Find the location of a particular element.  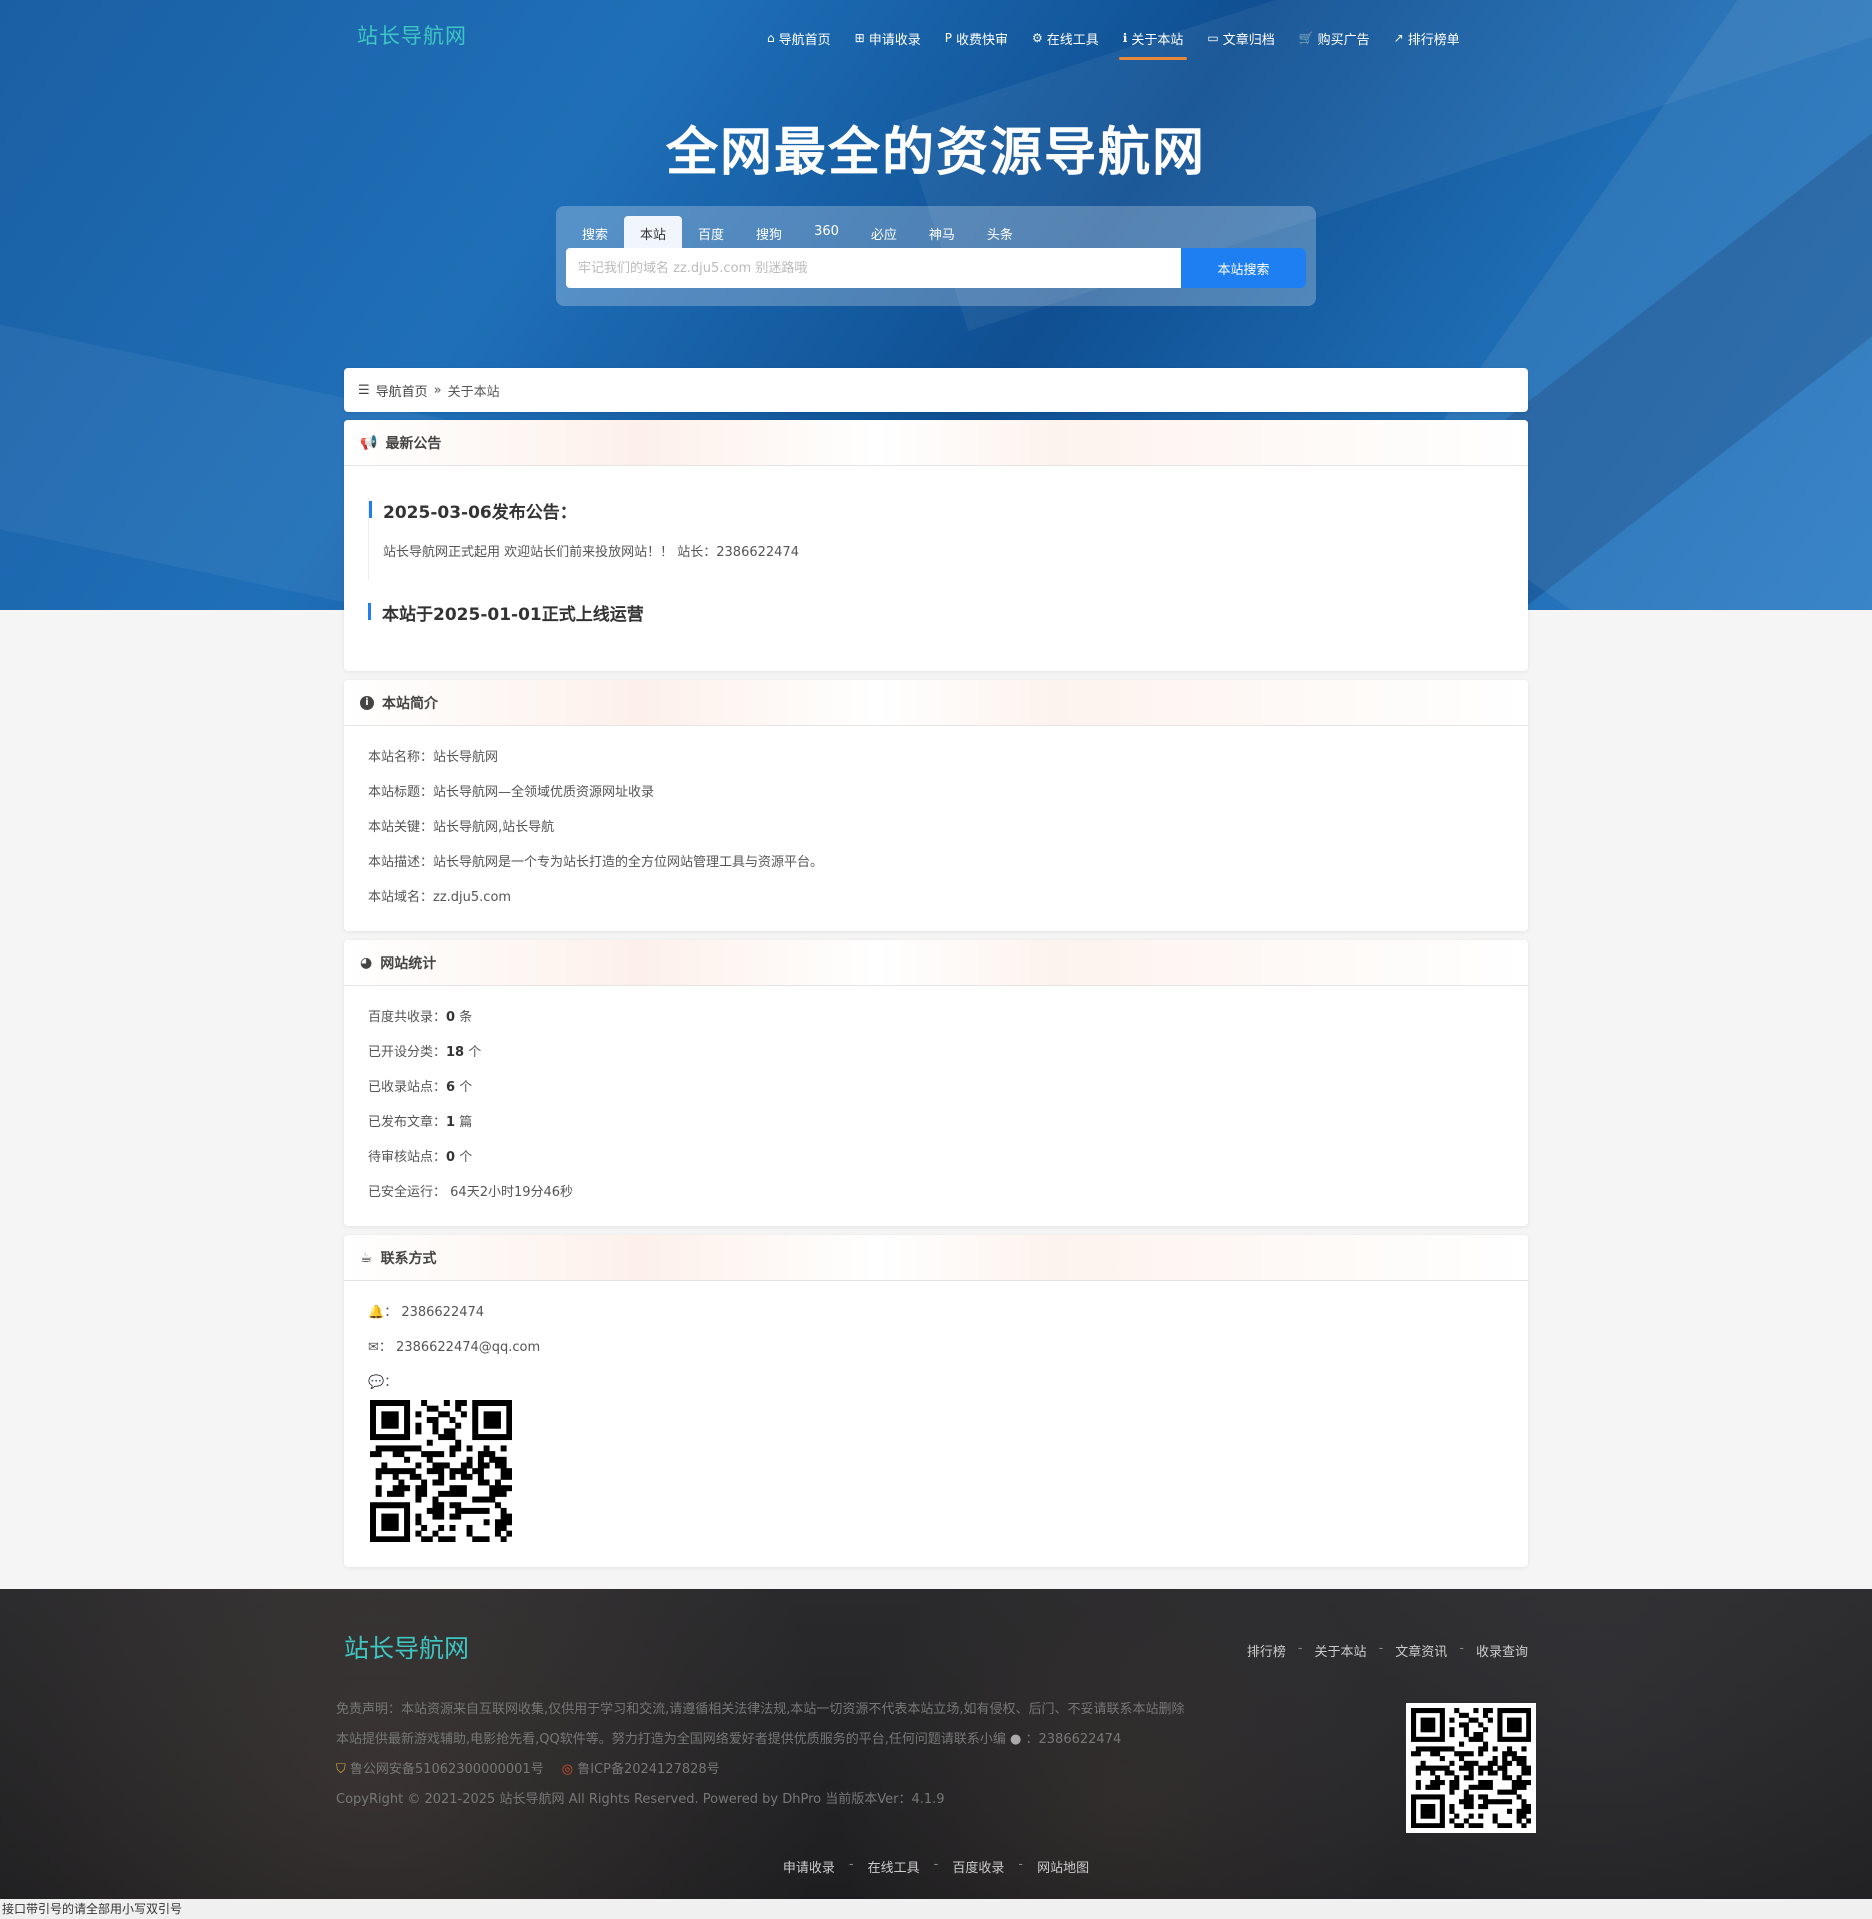

nav-item-7: 🛒 购买广告 is located at coordinates (1334, 38).